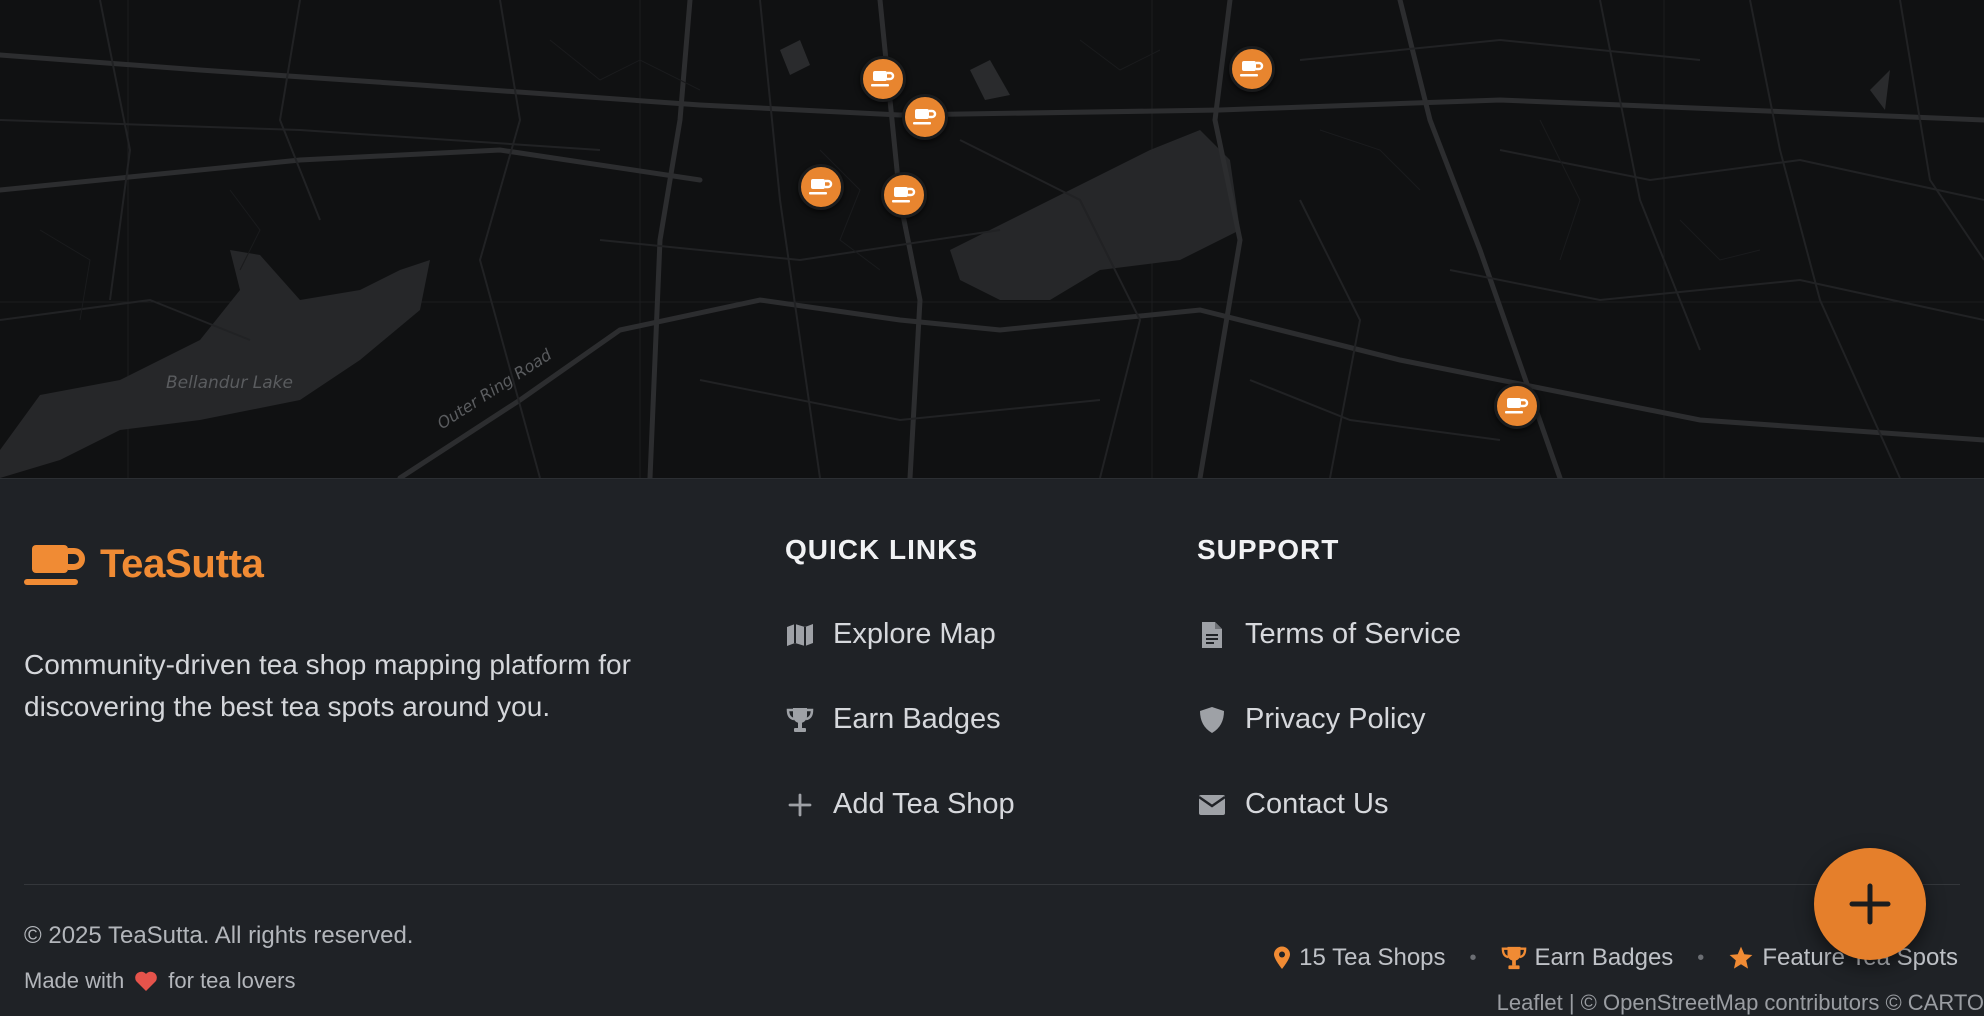 This screenshot has height=1016, width=1984. What do you see at coordinates (1353, 634) in the screenshot?
I see `support-link-label: Terms of Service` at bounding box center [1353, 634].